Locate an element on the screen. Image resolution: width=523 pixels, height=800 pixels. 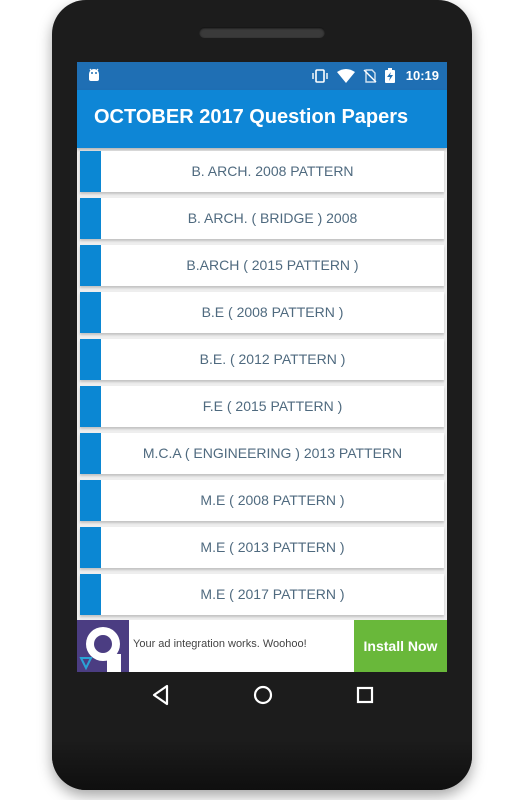
list-item: M.E ( 2013 PATTERN ) is located at coordinates (262, 547).